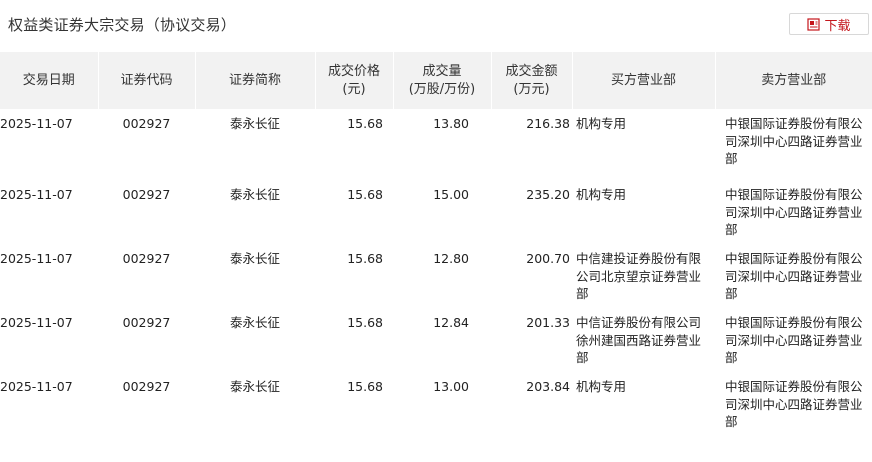 The width and height of the screenshot is (872, 462). What do you see at coordinates (451, 258) in the screenshot?
I see `cell-volume: 12.80` at bounding box center [451, 258].